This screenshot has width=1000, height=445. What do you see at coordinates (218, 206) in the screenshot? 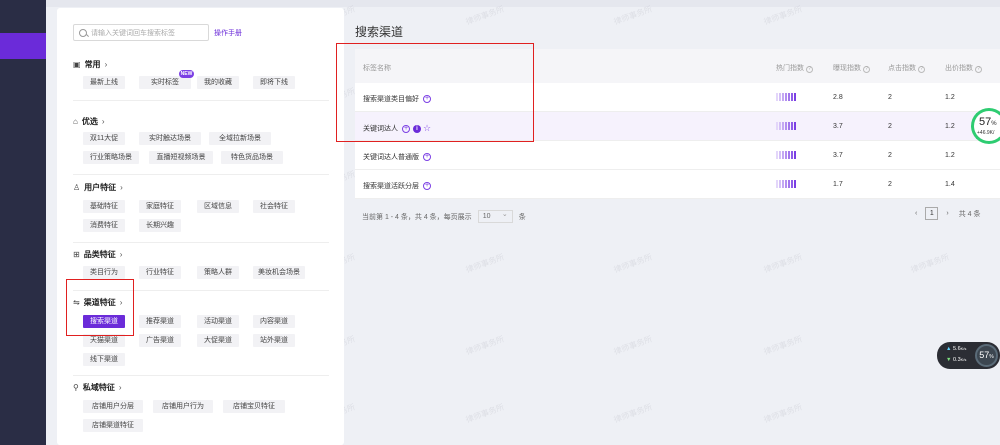
I see `tag-item: 区域信息` at bounding box center [218, 206].